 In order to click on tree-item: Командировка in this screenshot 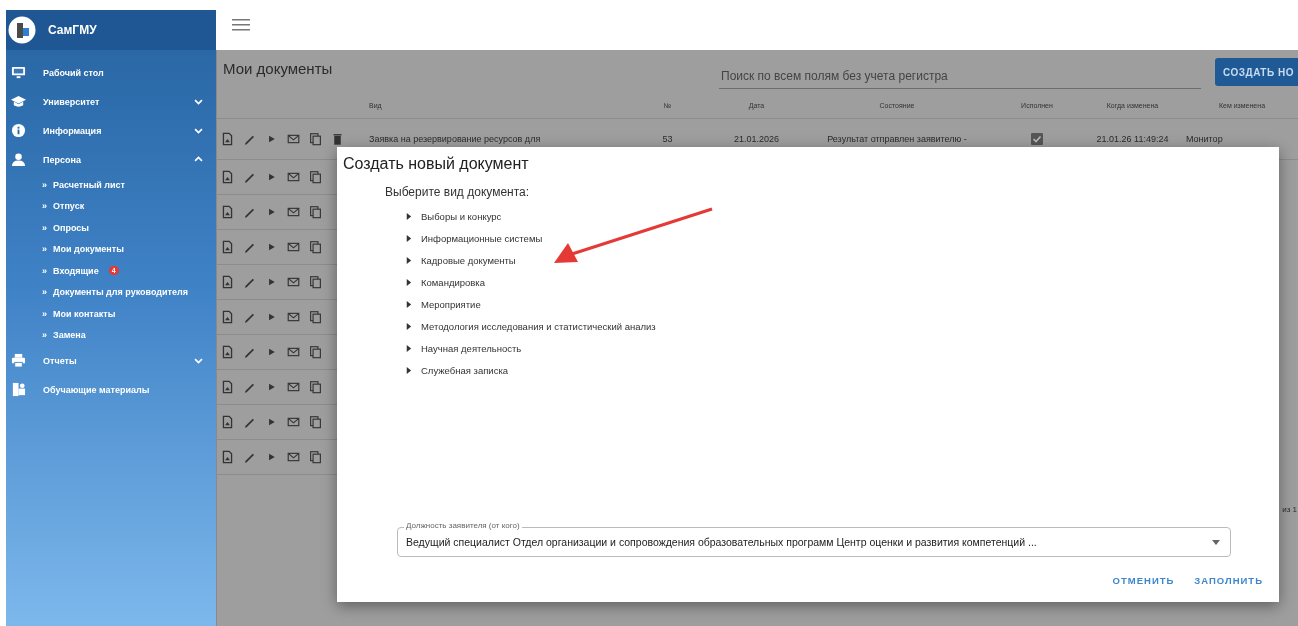, I will do `click(445, 282)`.